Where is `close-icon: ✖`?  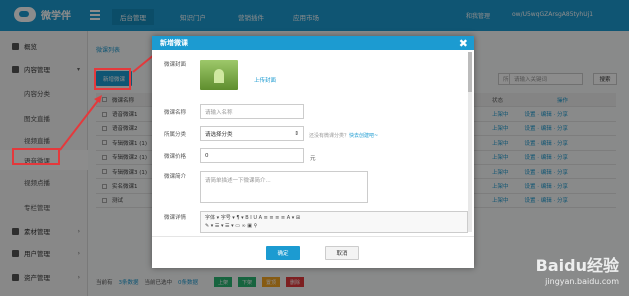
close-icon: ✖ is located at coordinates (463, 43).